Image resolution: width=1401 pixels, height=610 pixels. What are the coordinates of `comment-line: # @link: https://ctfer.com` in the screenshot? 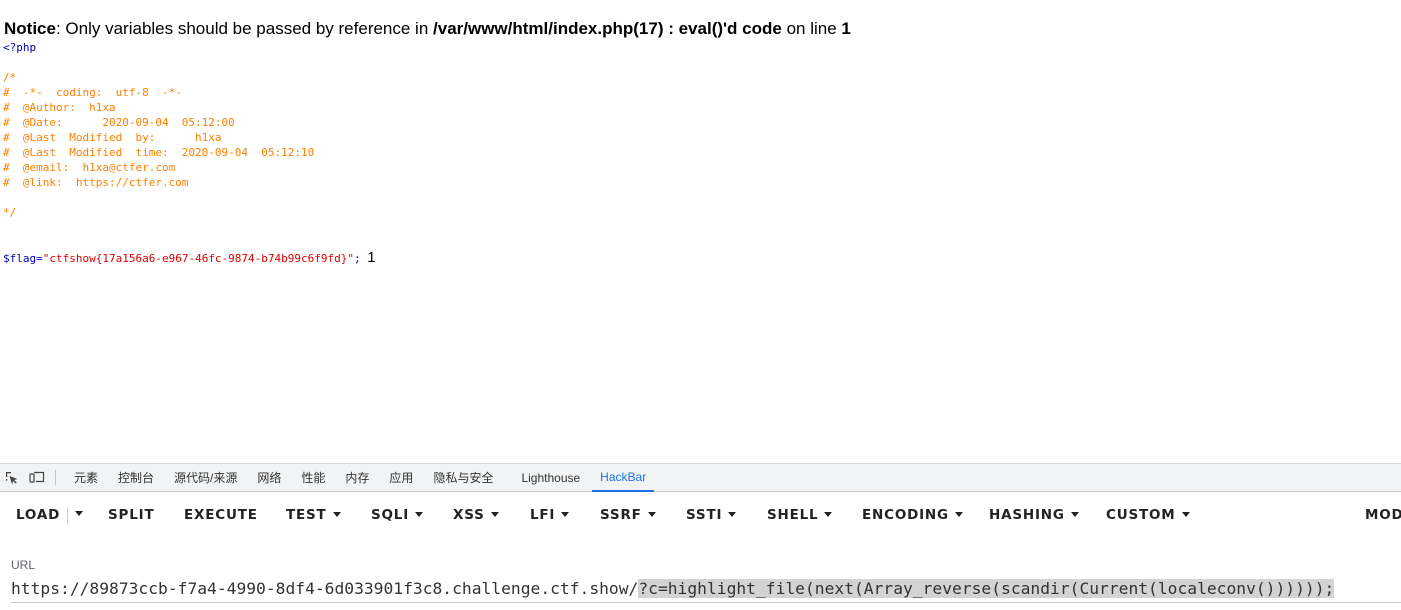 It's located at (96, 182).